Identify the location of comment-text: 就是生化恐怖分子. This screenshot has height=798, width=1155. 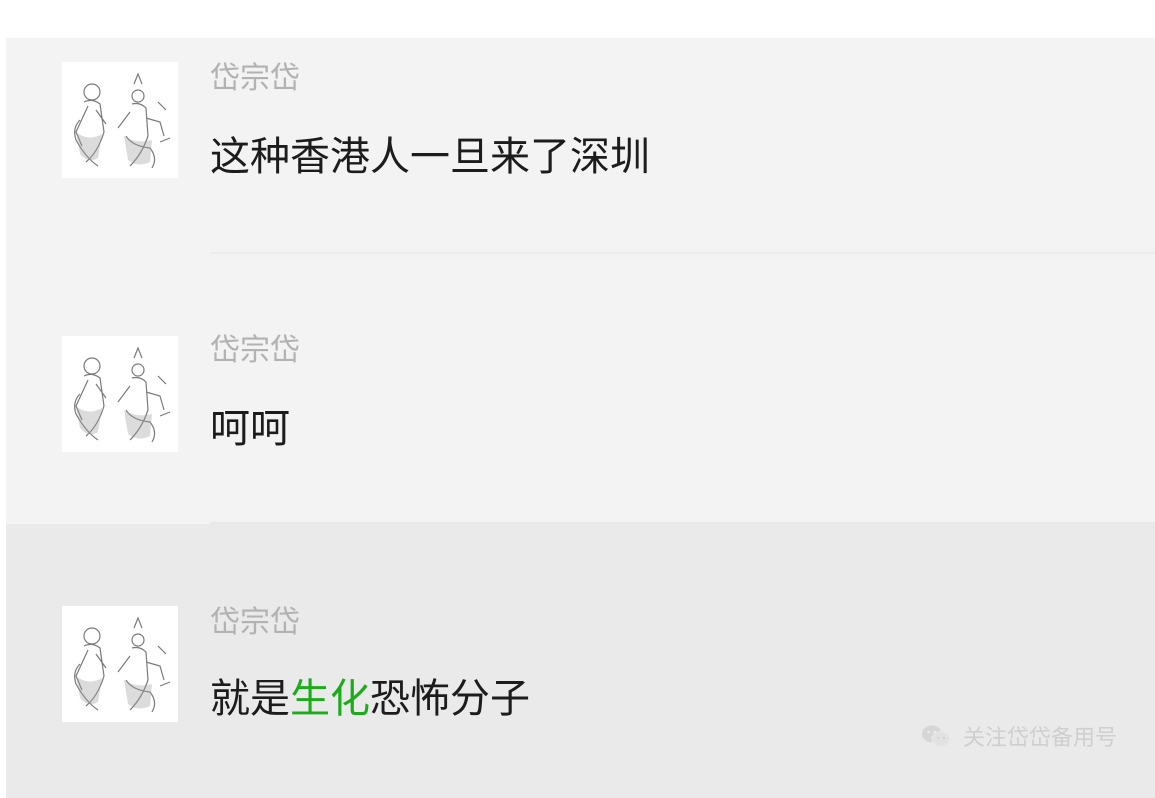
(370, 699).